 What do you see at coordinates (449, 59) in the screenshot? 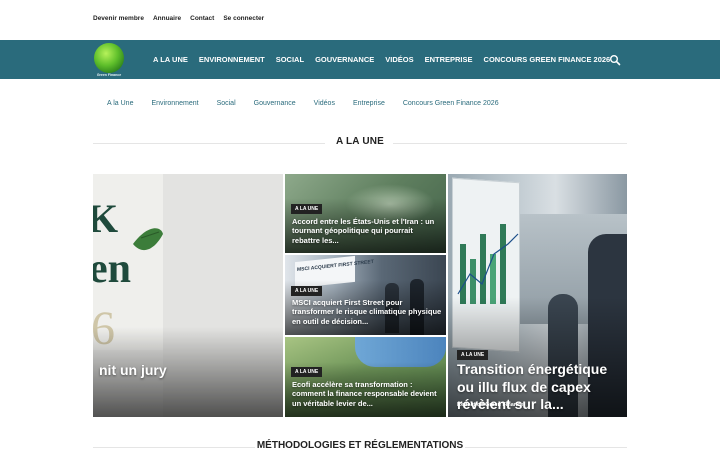
I see `nav-item-entreprise: ENTREPRISE` at bounding box center [449, 59].